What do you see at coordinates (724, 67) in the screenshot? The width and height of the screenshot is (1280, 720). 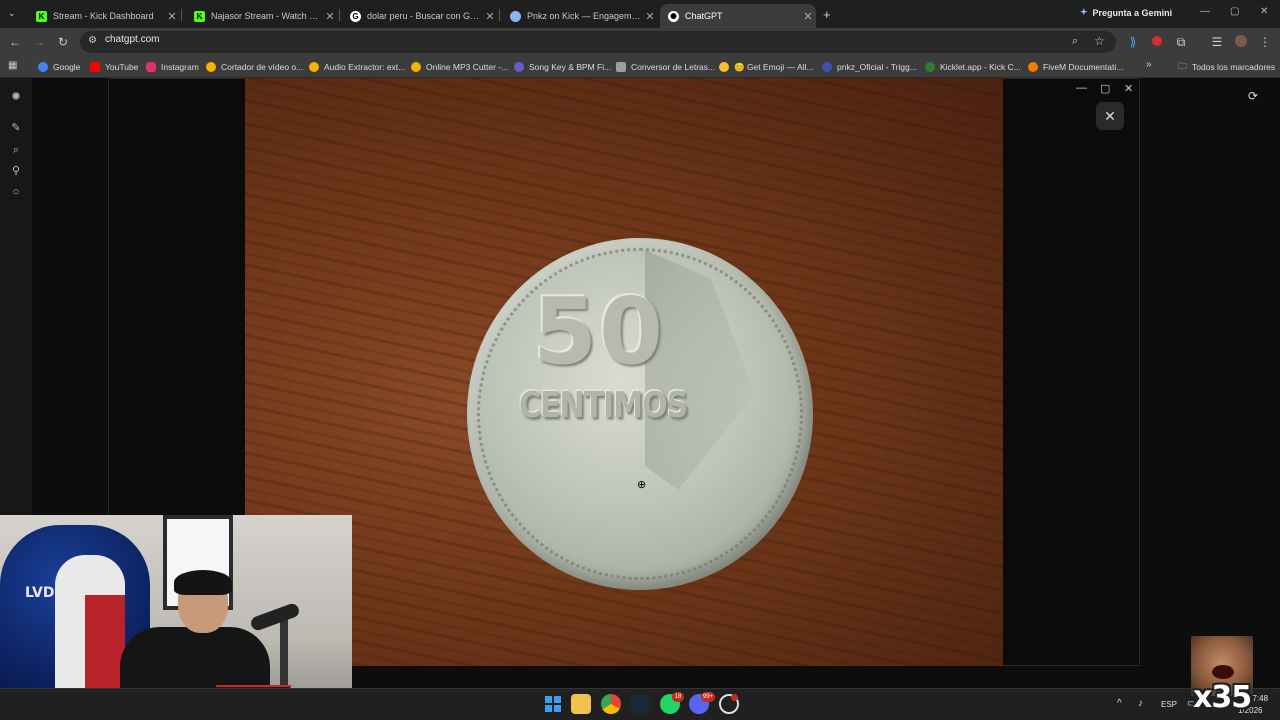 I see `emoji-icon` at bounding box center [724, 67].